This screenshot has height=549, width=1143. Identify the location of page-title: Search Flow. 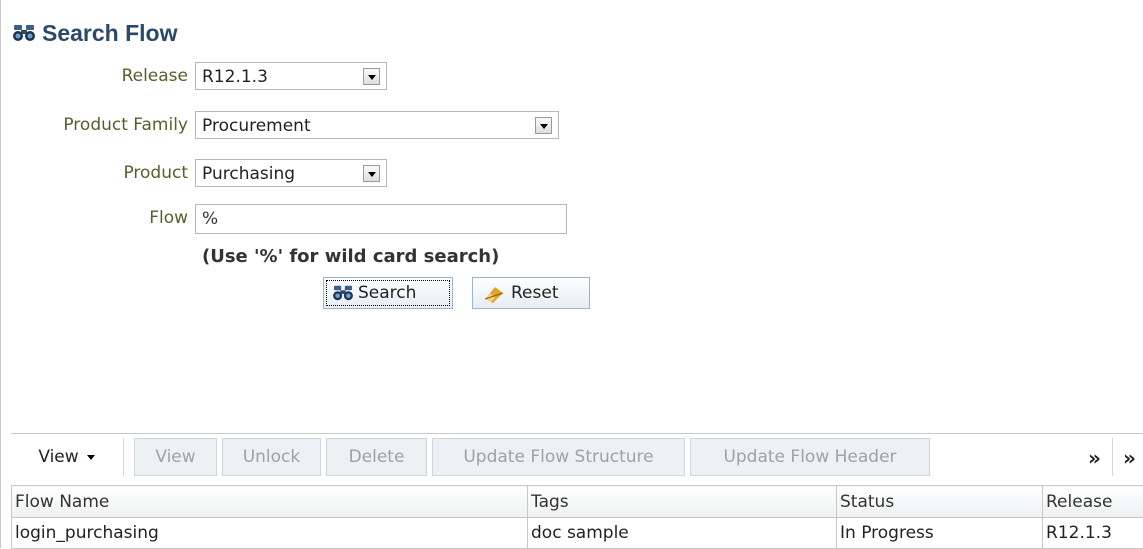
(94, 33).